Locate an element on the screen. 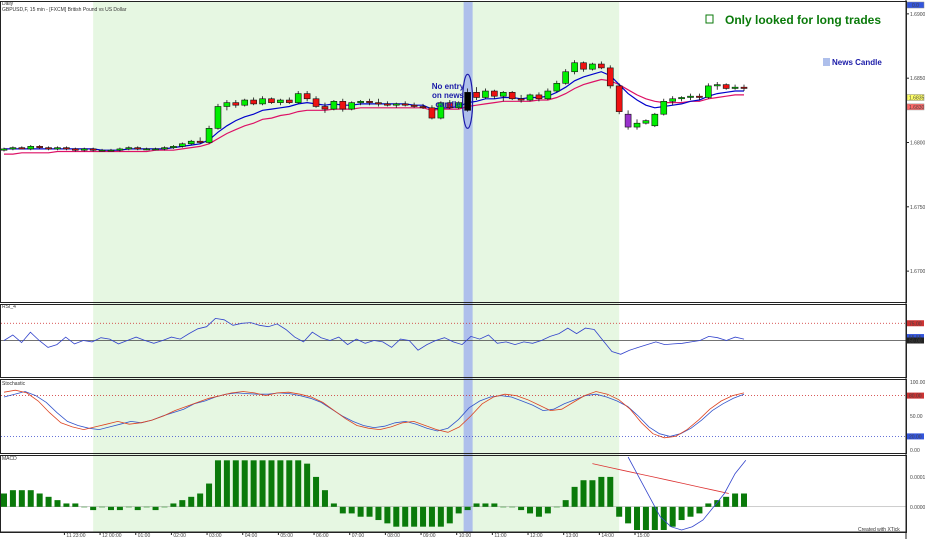  time-tick-label: 05:00 is located at coordinates (286, 536).